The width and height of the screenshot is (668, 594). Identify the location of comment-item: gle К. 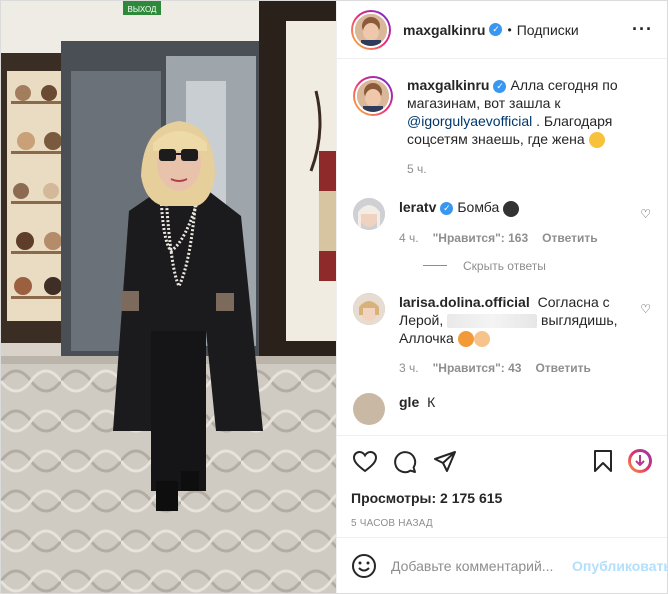
(503, 408).